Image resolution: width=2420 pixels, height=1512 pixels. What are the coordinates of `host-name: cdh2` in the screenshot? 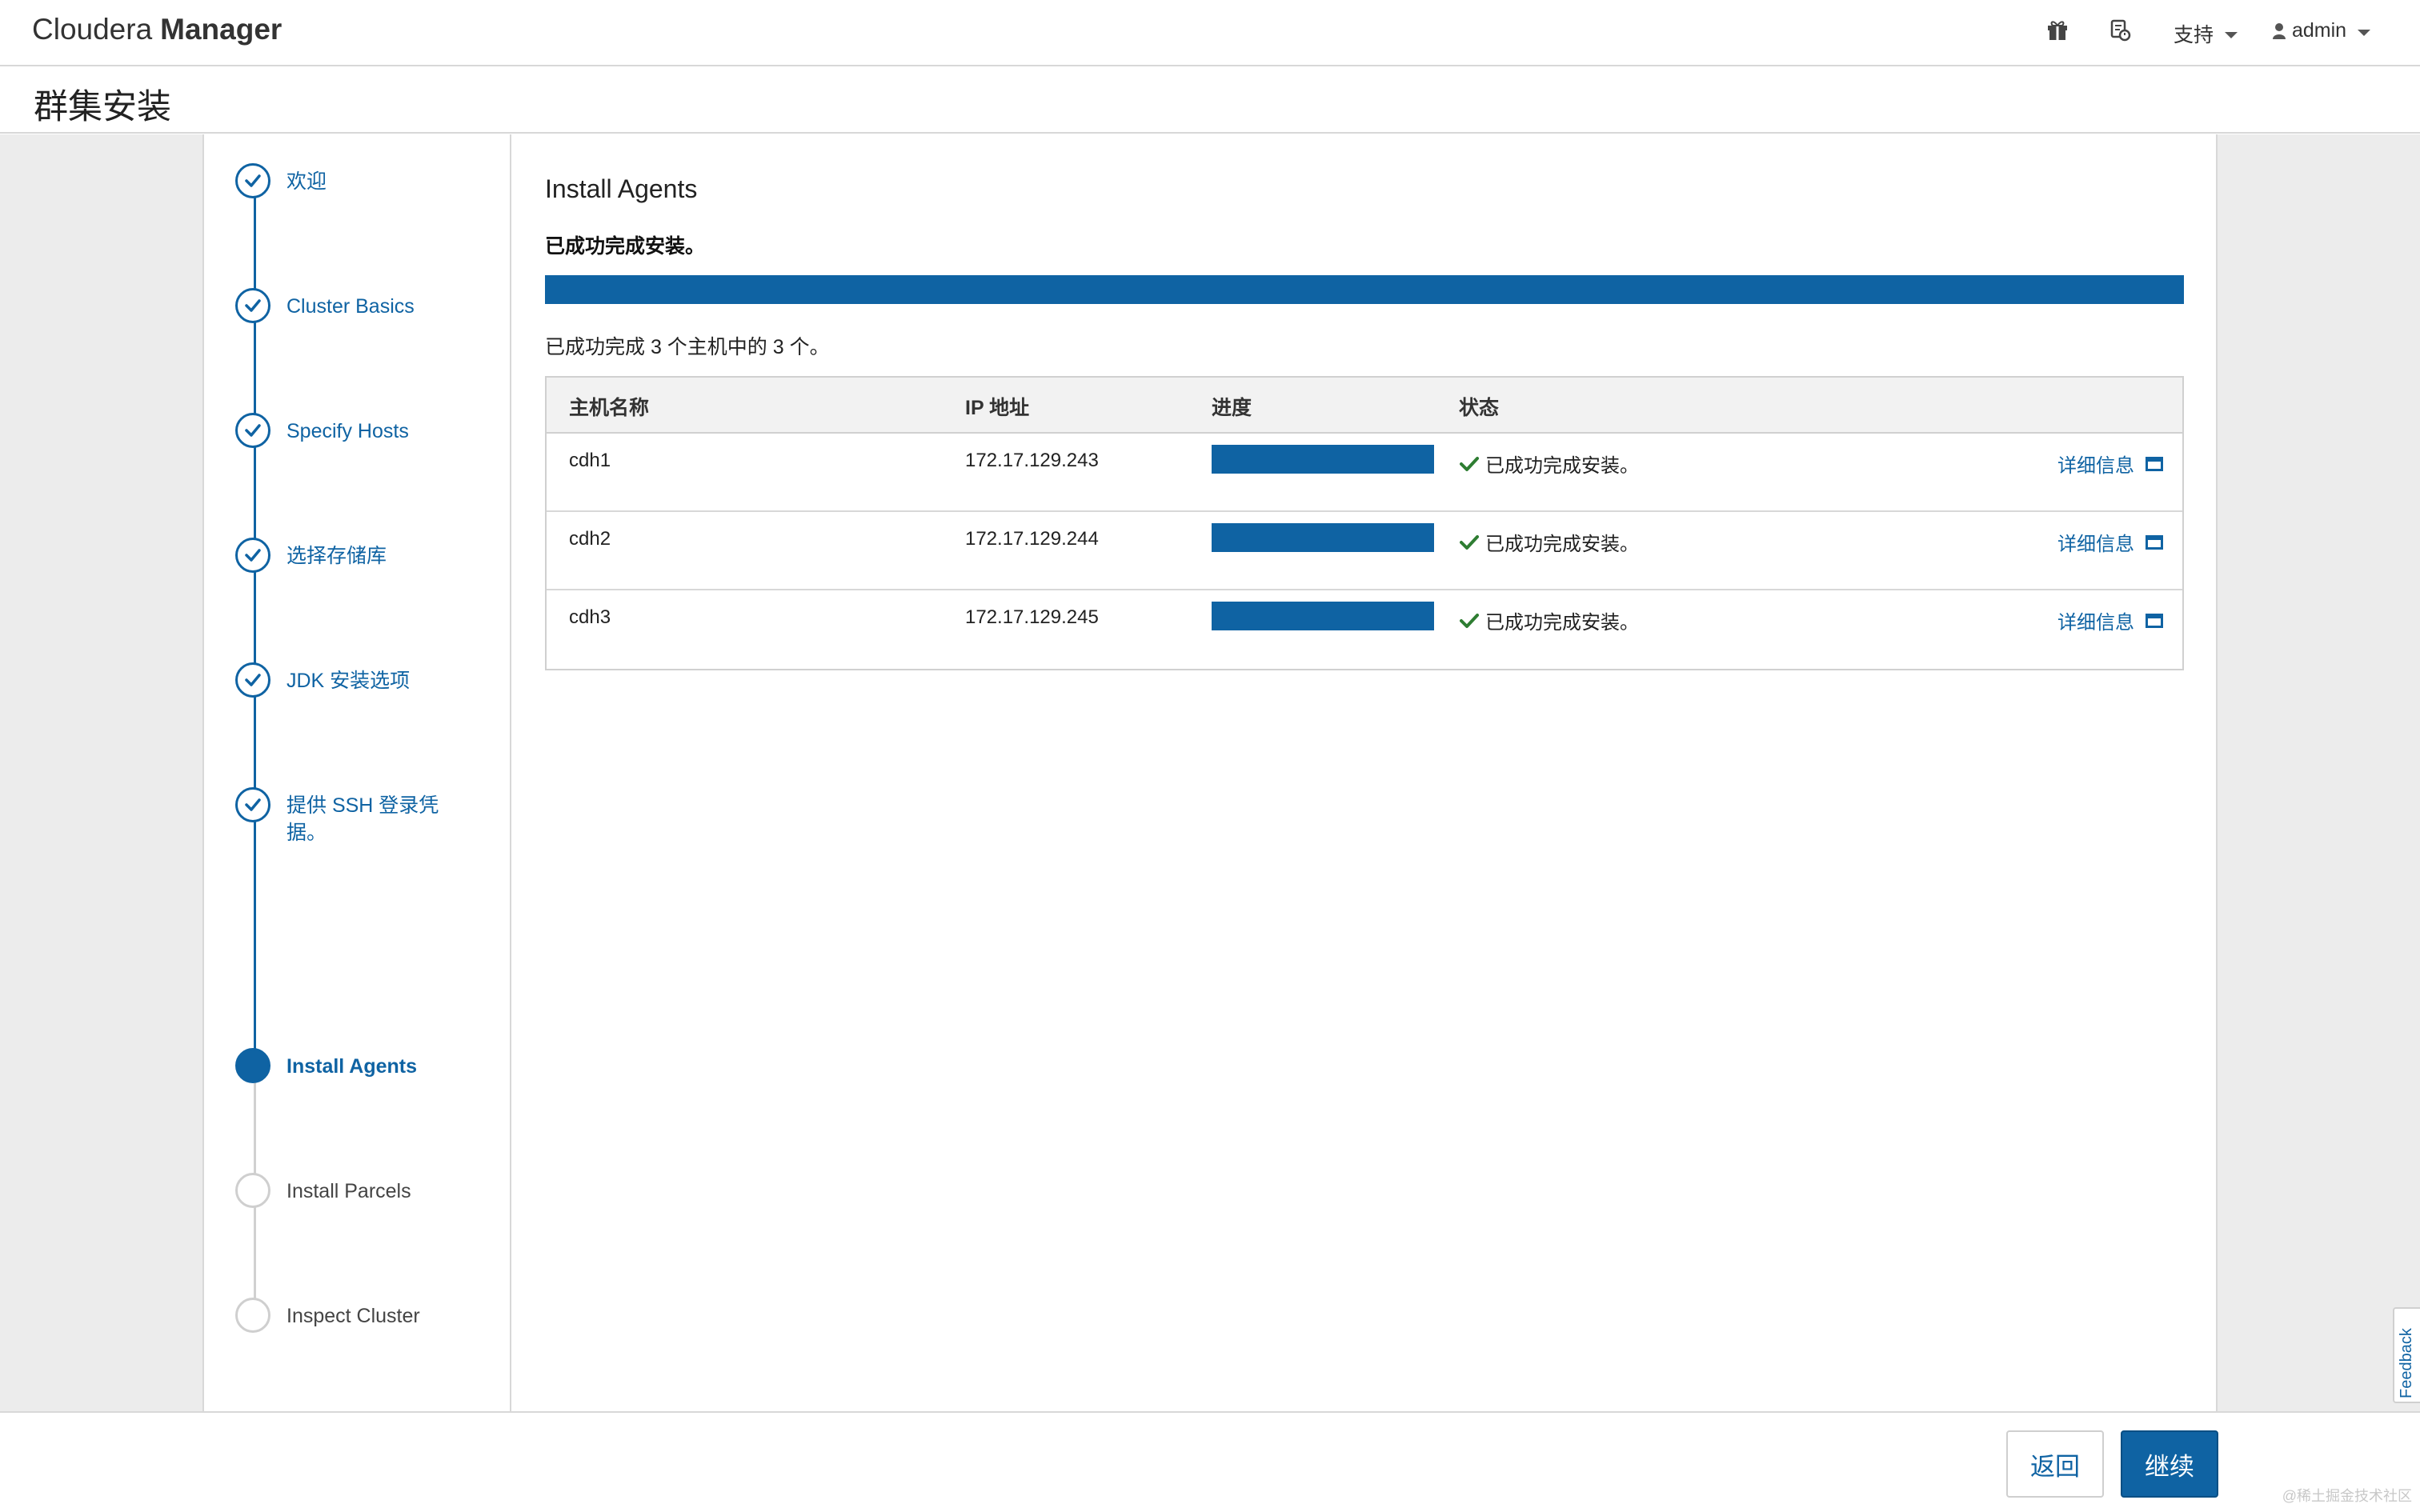 It's located at (590, 539).